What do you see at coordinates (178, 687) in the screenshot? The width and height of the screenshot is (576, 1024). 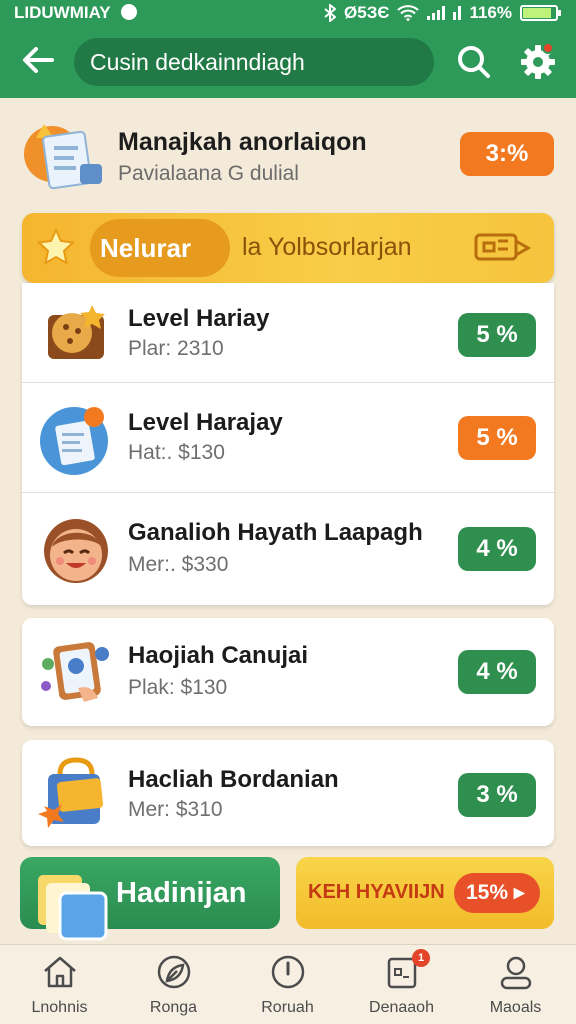 I see `item-price: Plak: $130` at bounding box center [178, 687].